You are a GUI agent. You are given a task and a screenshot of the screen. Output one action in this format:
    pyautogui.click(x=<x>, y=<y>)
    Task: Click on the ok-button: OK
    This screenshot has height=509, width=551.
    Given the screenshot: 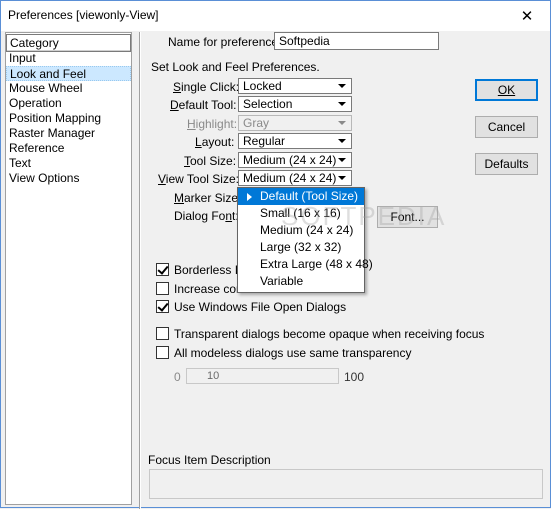 What is the action you would take?
    pyautogui.click(x=506, y=90)
    